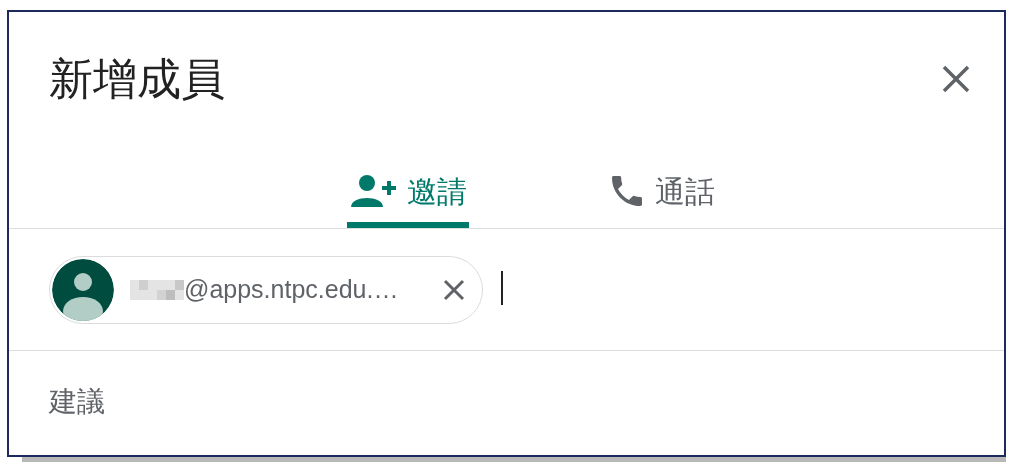 The height and width of the screenshot is (464, 1014). I want to click on suggestions-heading: 建議, so click(77, 401).